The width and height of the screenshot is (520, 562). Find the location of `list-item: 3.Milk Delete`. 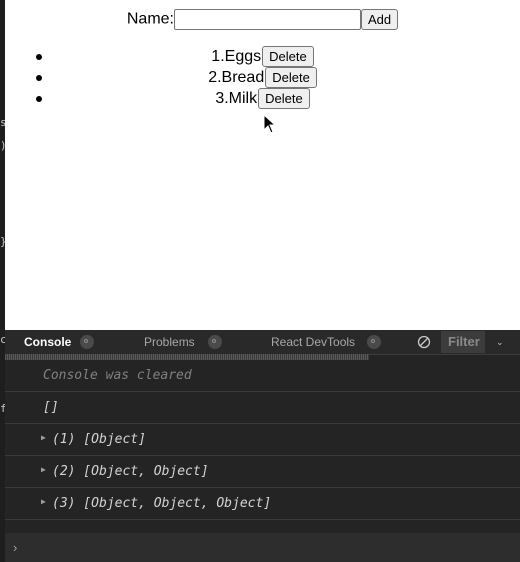

list-item: 3.Milk Delete is located at coordinates (262, 98).